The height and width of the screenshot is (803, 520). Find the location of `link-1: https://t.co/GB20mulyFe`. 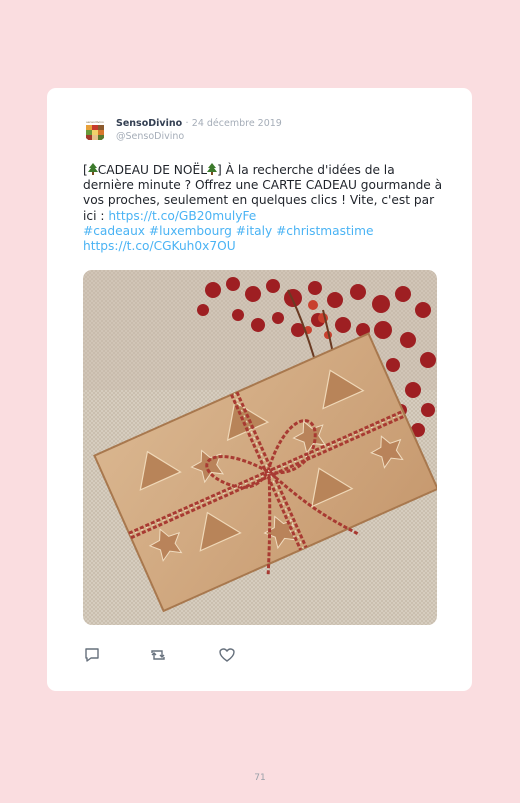

link-1: https://t.co/GB20mulyFe is located at coordinates (182, 216).